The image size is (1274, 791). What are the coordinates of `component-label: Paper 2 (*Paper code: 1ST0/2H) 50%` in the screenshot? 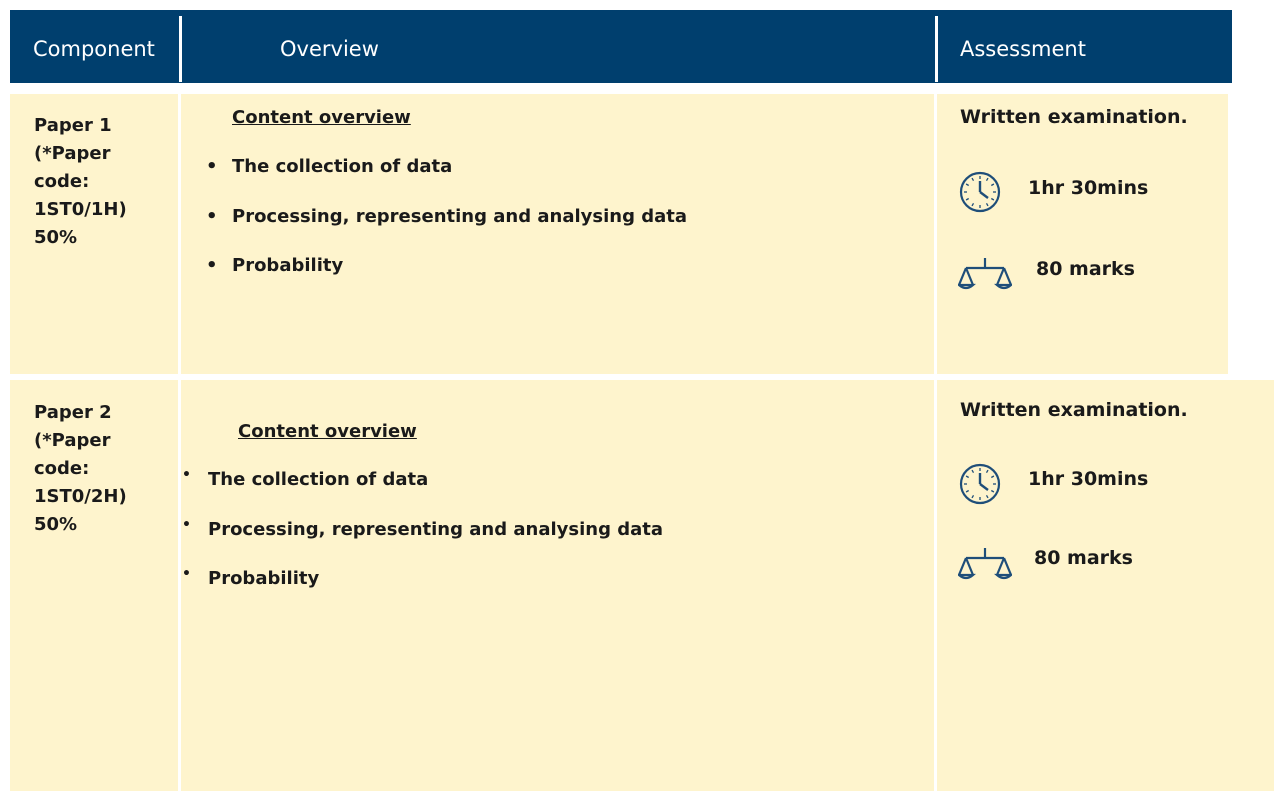 It's located at (80, 468).